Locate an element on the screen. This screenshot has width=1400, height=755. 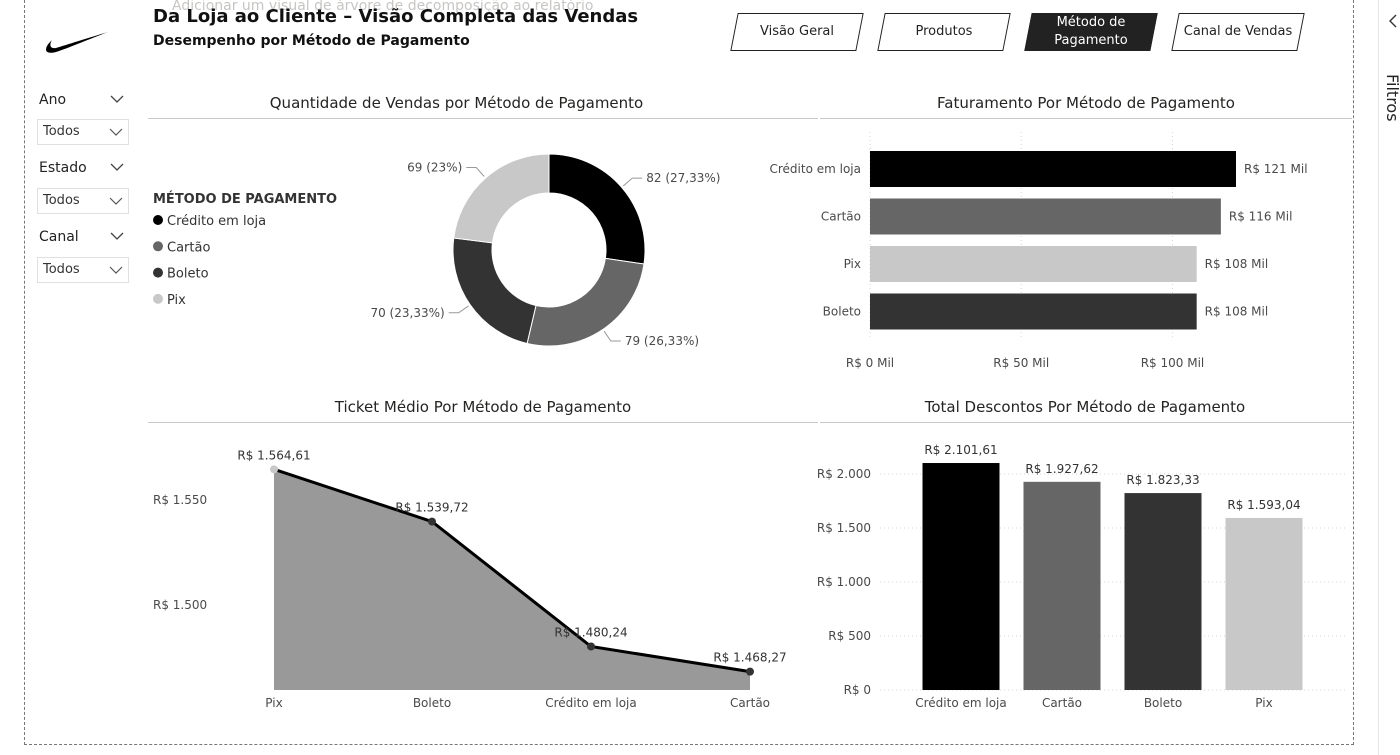
slicer-ano-value: Todos is located at coordinates (61, 131).